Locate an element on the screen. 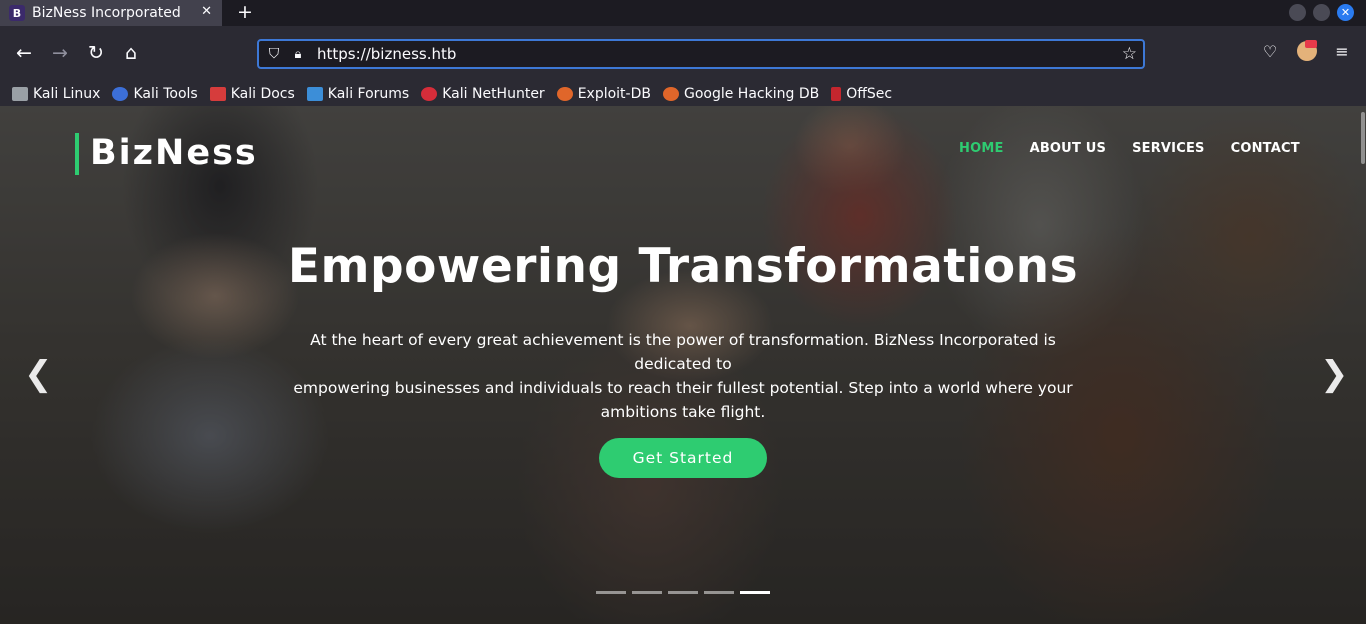 The width and height of the screenshot is (1366, 624). site-main-menu: HOME ABOUT US SERVICES CONTACT is located at coordinates (1116, 148).